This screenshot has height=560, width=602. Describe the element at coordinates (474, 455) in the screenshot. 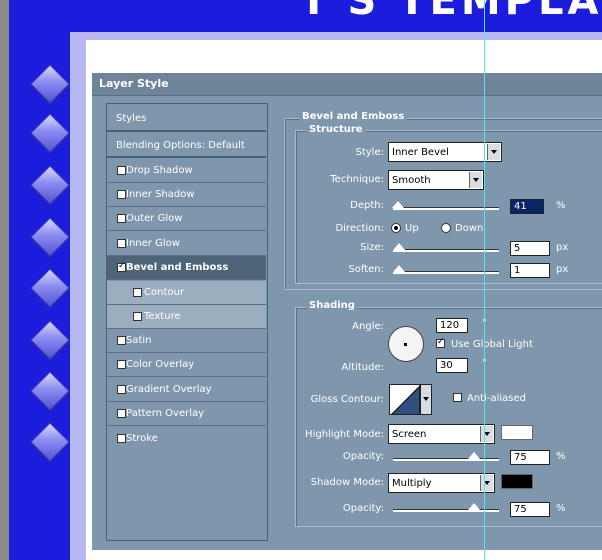

I see `highlight-opacity-slider-thumb` at that location.